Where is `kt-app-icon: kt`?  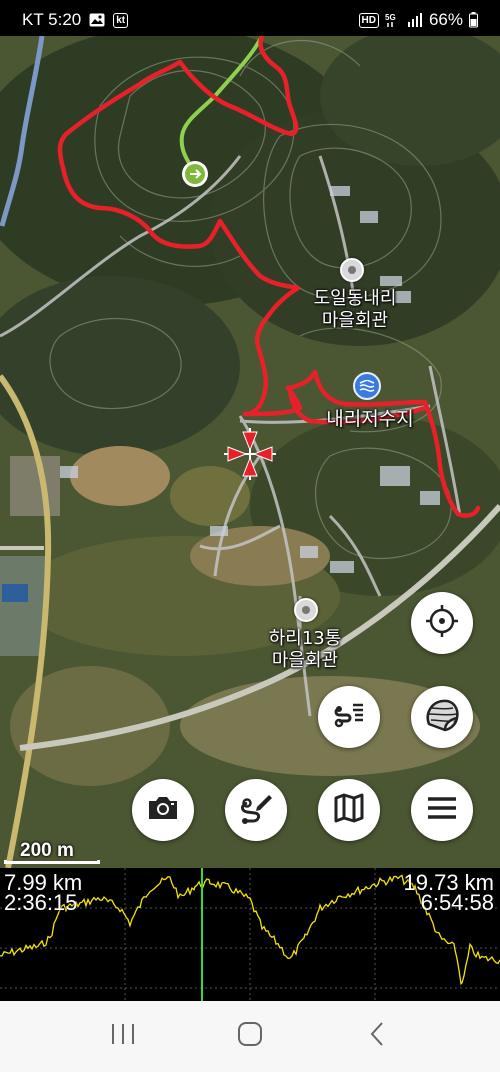
kt-app-icon: kt is located at coordinates (121, 20).